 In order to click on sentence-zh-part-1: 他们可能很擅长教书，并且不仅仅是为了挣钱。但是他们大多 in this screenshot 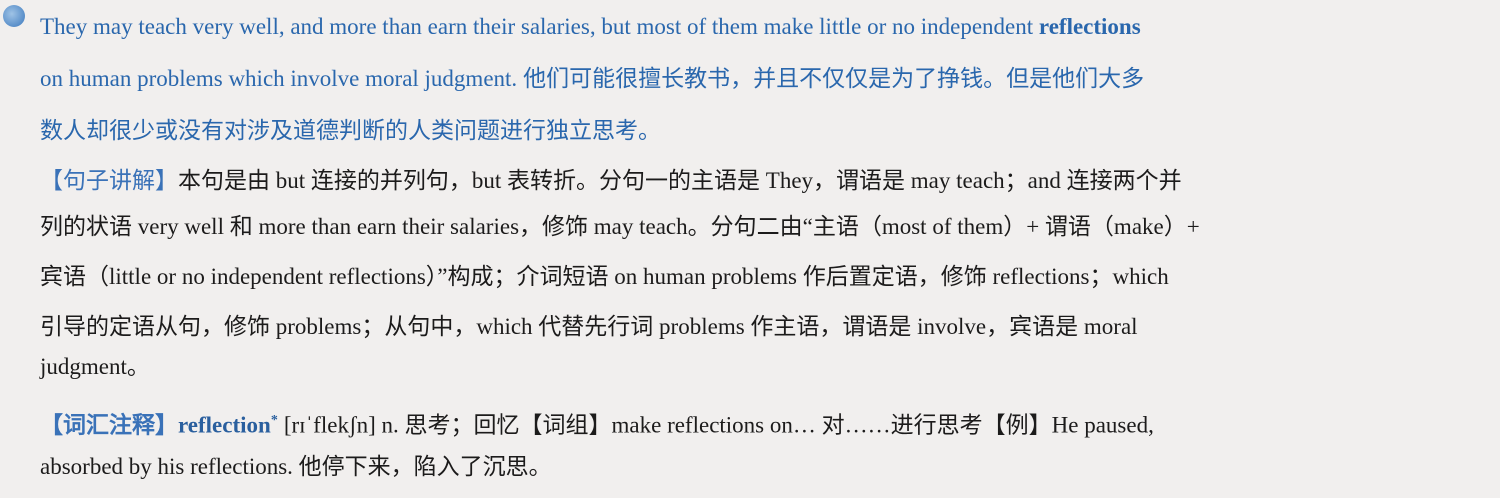, I will do `click(834, 78)`.